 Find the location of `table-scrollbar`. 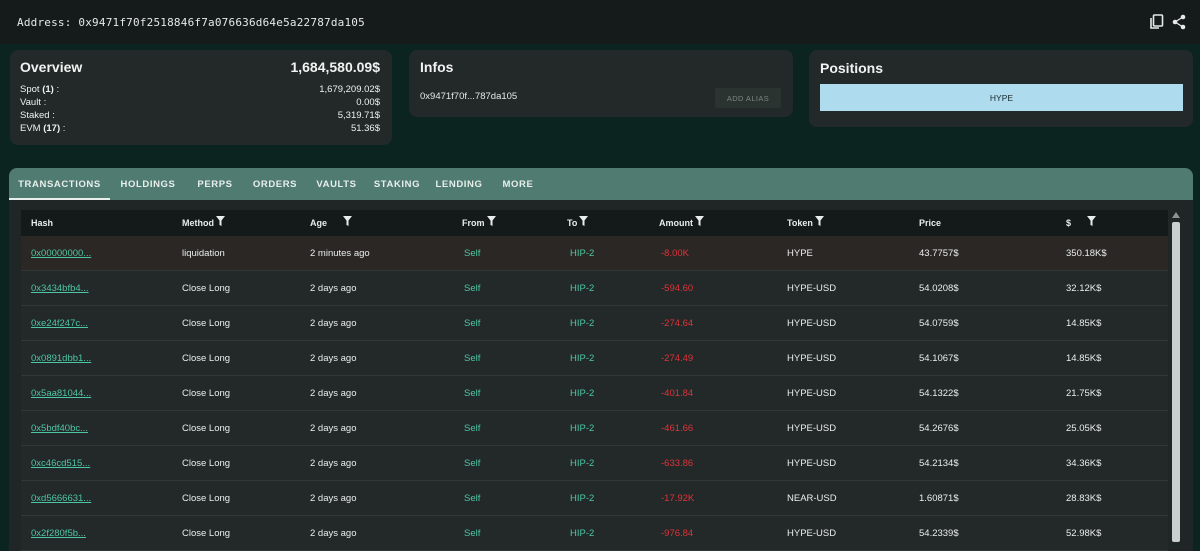

table-scrollbar is located at coordinates (1176, 380).